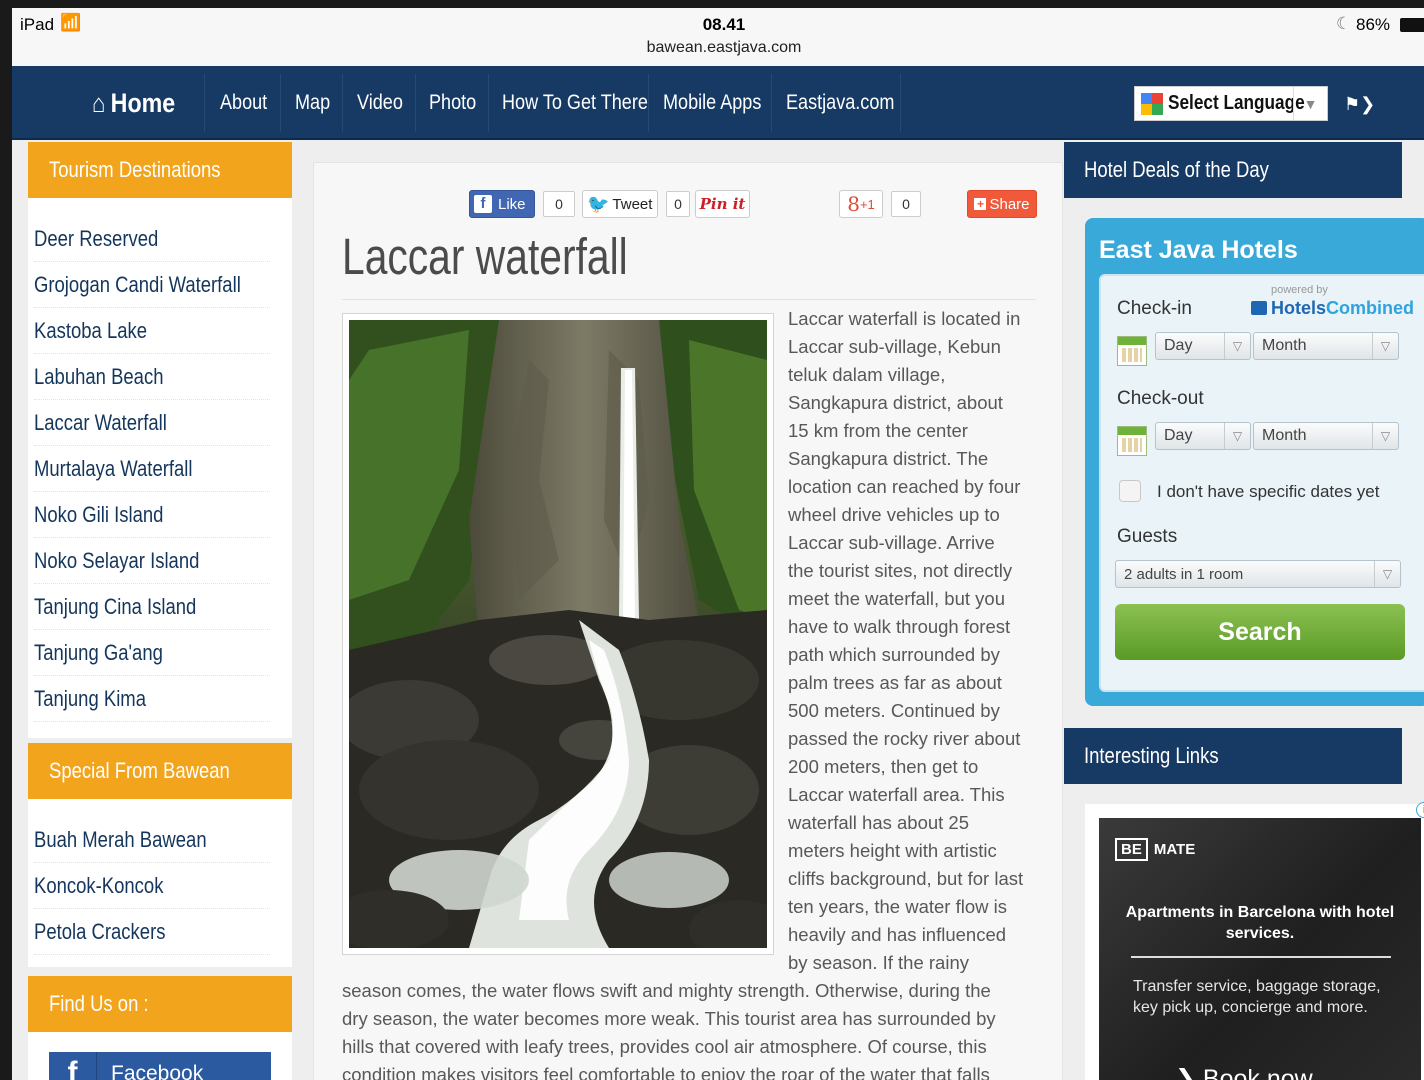 This screenshot has height=1080, width=1424. What do you see at coordinates (1147, 536) in the screenshot?
I see `guests-label: Guests` at bounding box center [1147, 536].